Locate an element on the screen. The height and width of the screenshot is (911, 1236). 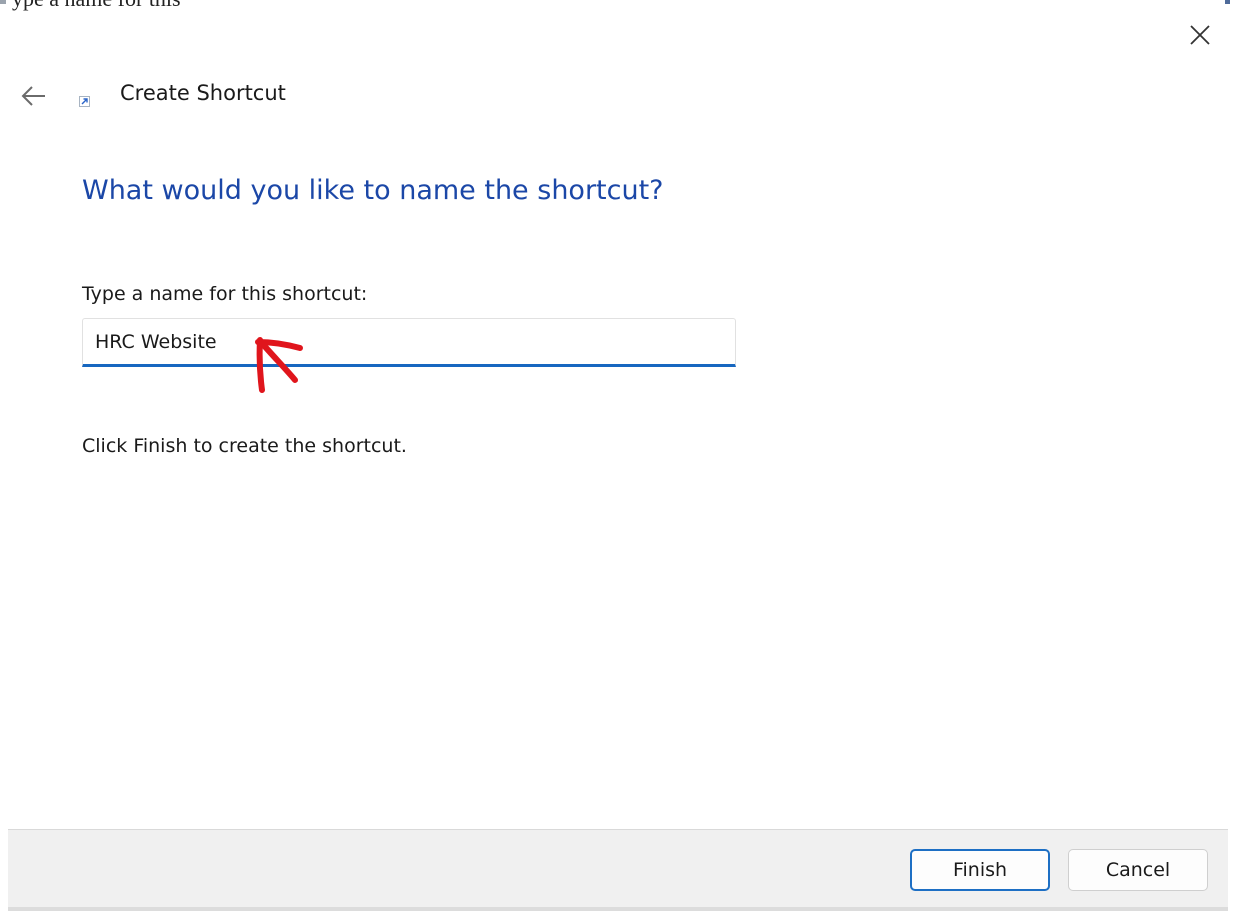
close-button is located at coordinates (1200, 35).